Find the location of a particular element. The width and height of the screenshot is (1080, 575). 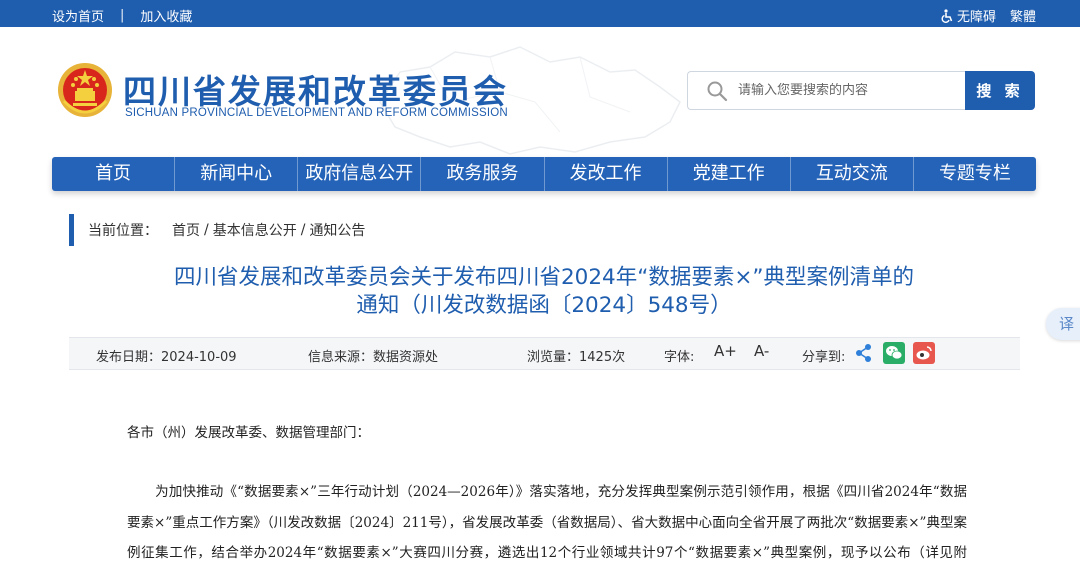

search-box is located at coordinates (826, 90).